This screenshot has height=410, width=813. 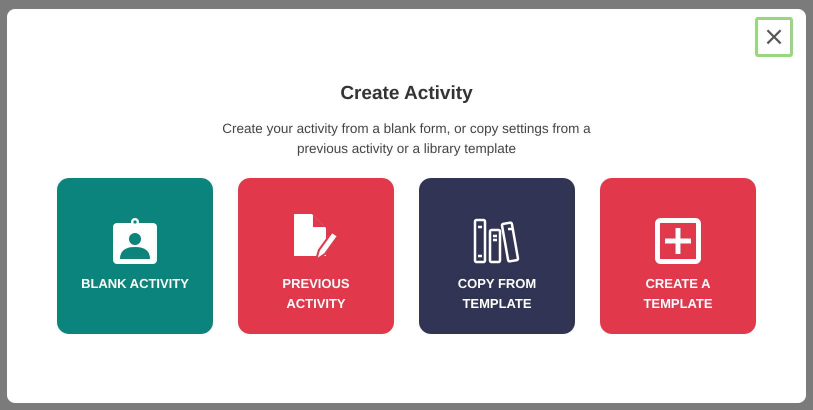 What do you see at coordinates (774, 37) in the screenshot?
I see `close-button: ×` at bounding box center [774, 37].